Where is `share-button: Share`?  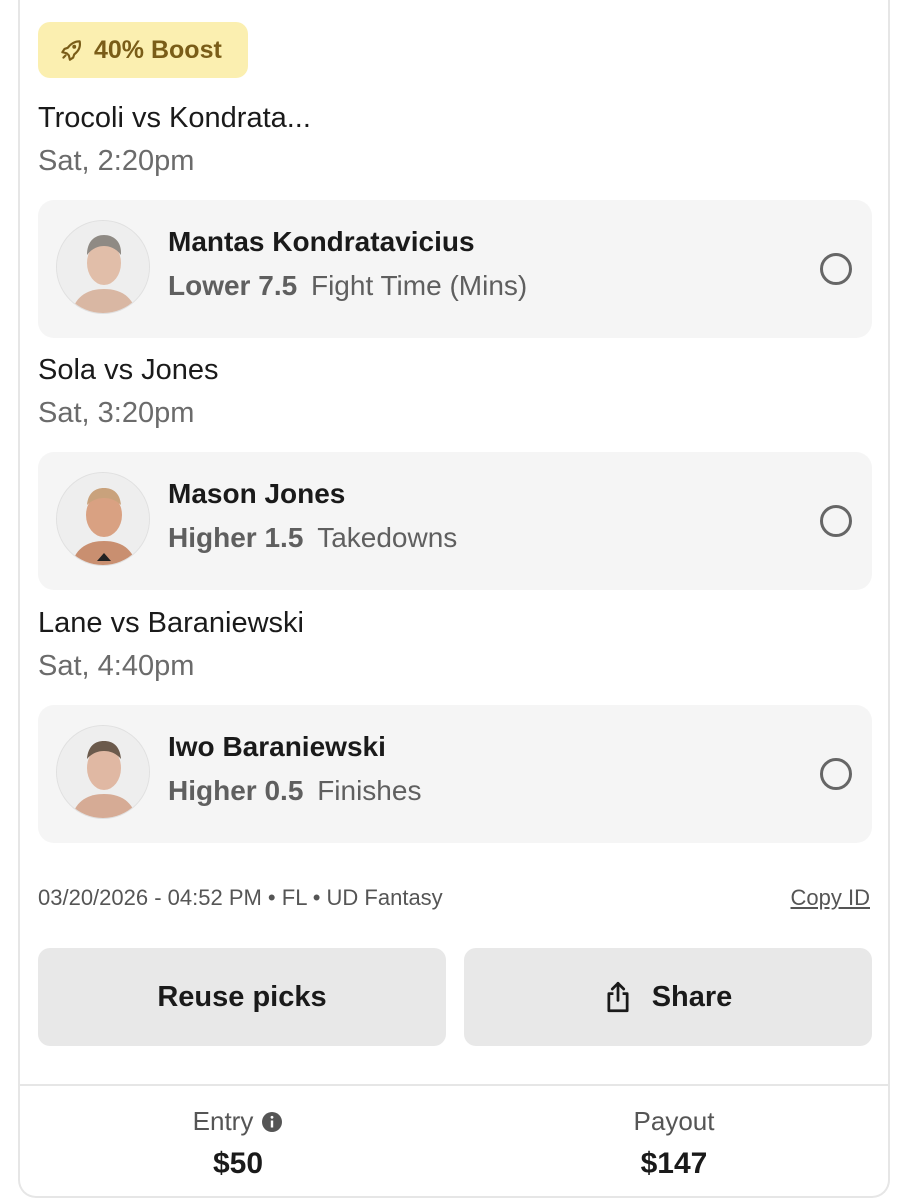 share-button: Share is located at coordinates (668, 997).